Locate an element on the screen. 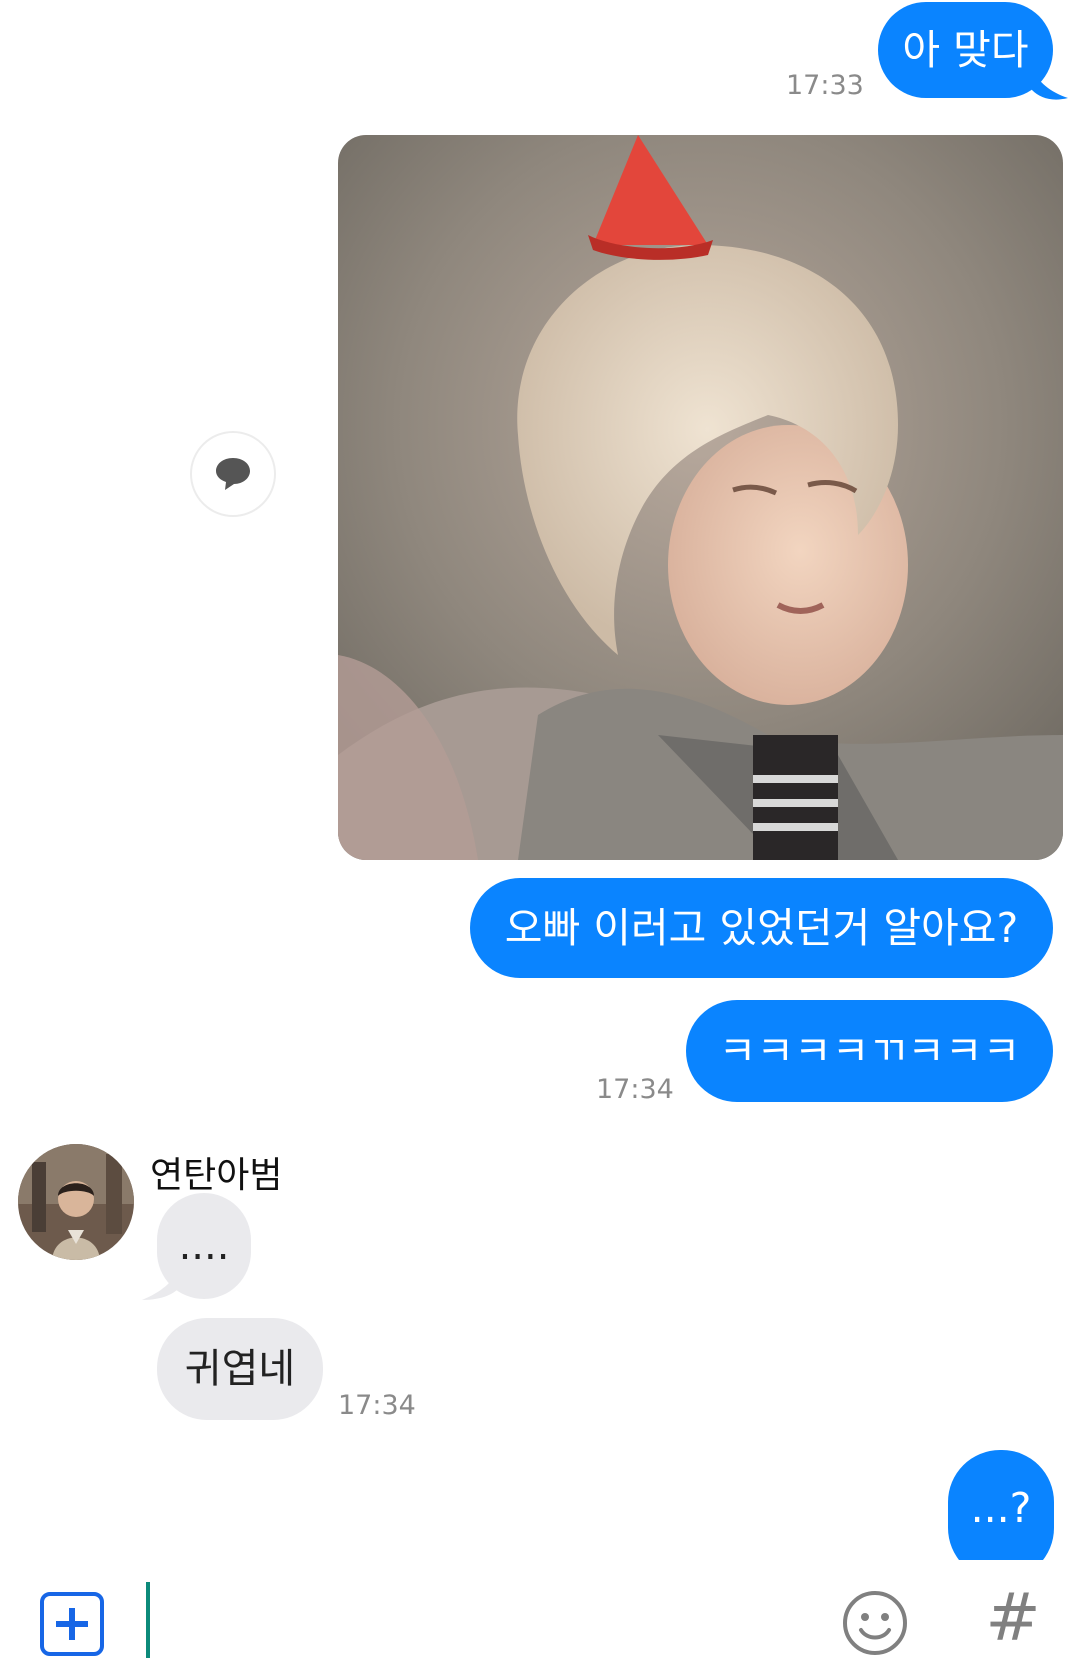 The height and width of the screenshot is (1680, 1080). message-text: 아 맞다 is located at coordinates (965, 49).